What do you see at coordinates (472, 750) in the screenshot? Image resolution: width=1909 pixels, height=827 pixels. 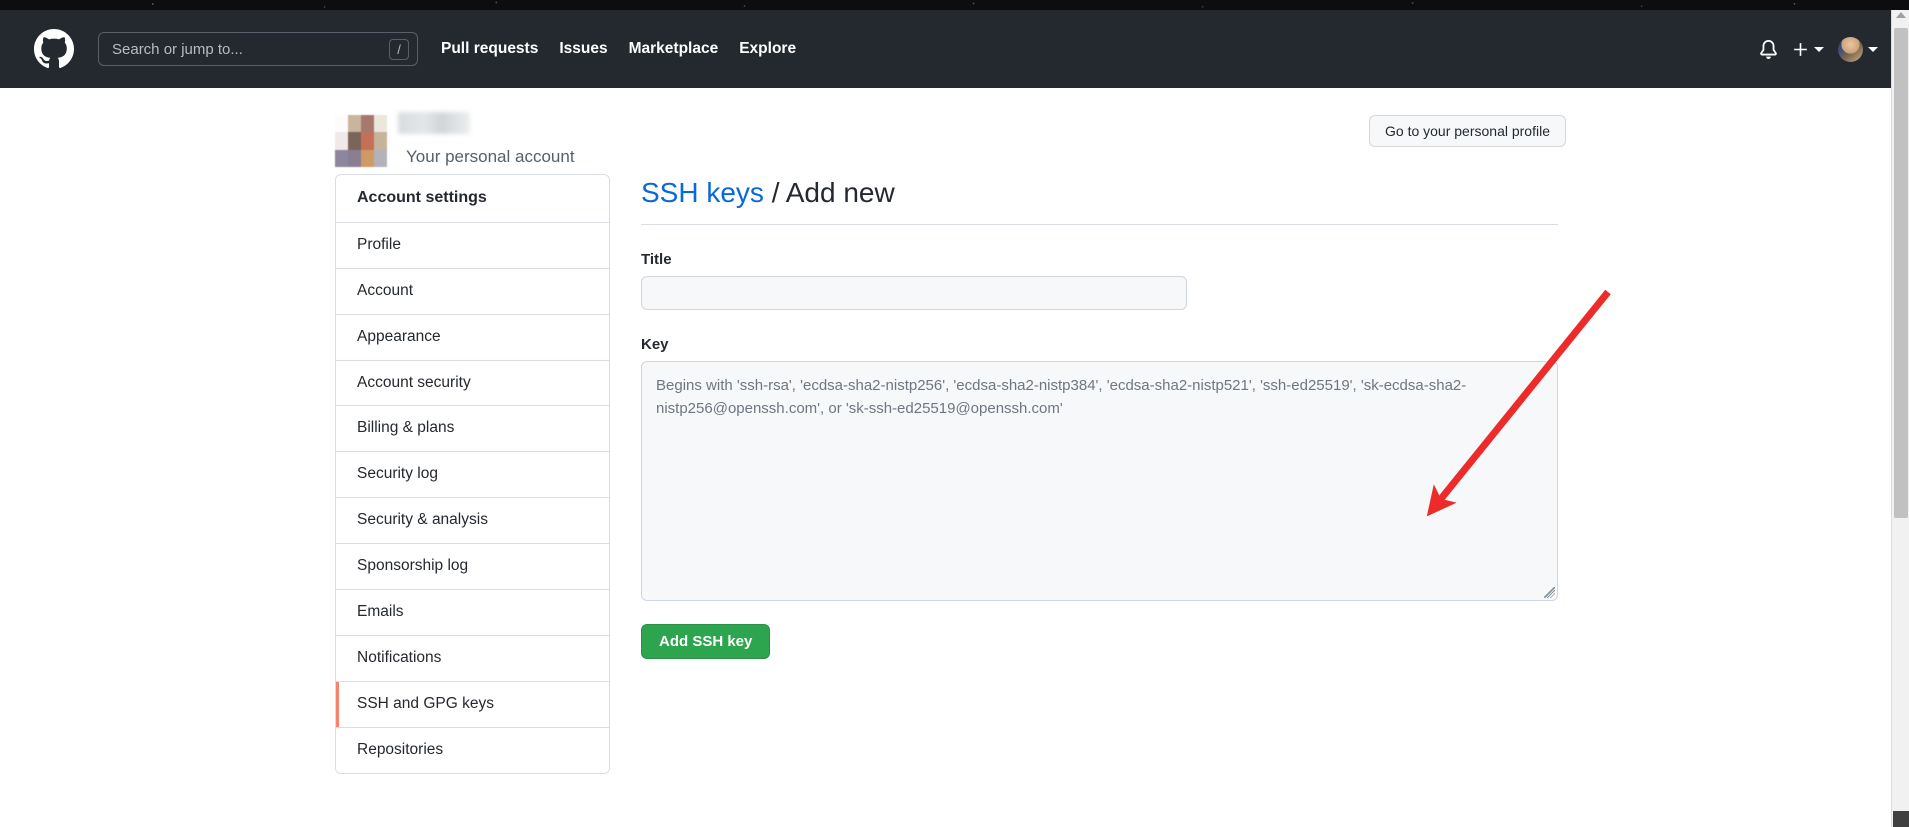 I see `sidebar-item-repositories: Repositories` at bounding box center [472, 750].